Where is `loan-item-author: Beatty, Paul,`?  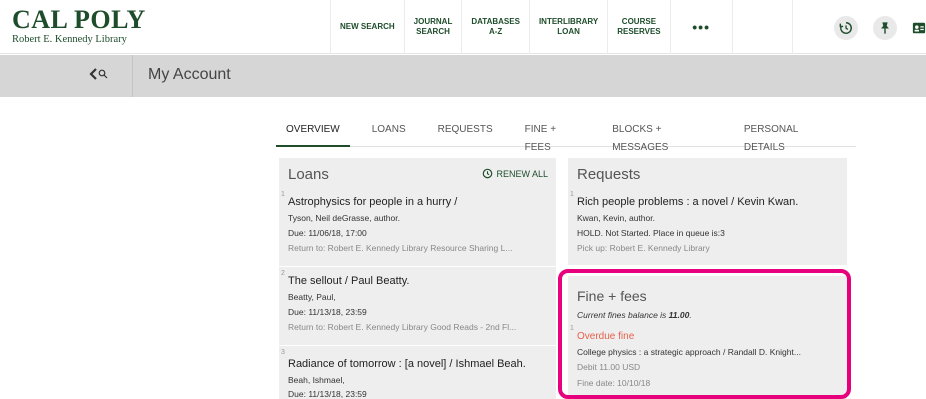
loan-item-author: Beatty, Paul, is located at coordinates (312, 297).